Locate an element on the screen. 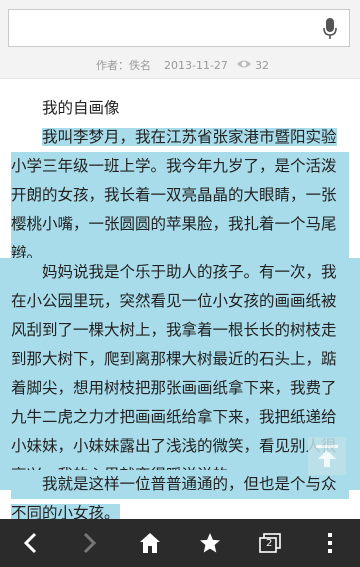 The image size is (360, 567). text-line: 在小公园里玩，突然看见一位小女孩的画画纸被 is located at coordinates (174, 301).